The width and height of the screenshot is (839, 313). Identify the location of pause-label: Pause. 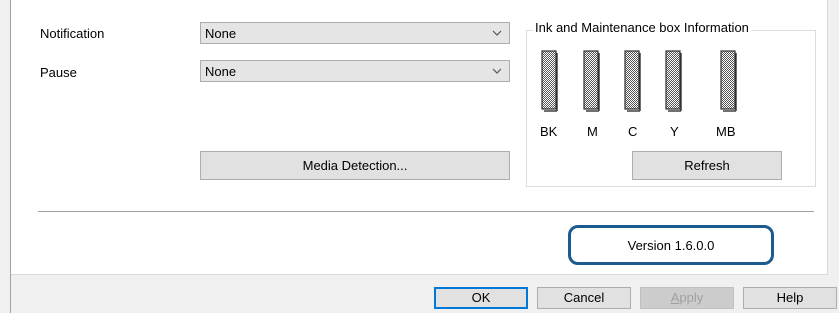
(58, 72).